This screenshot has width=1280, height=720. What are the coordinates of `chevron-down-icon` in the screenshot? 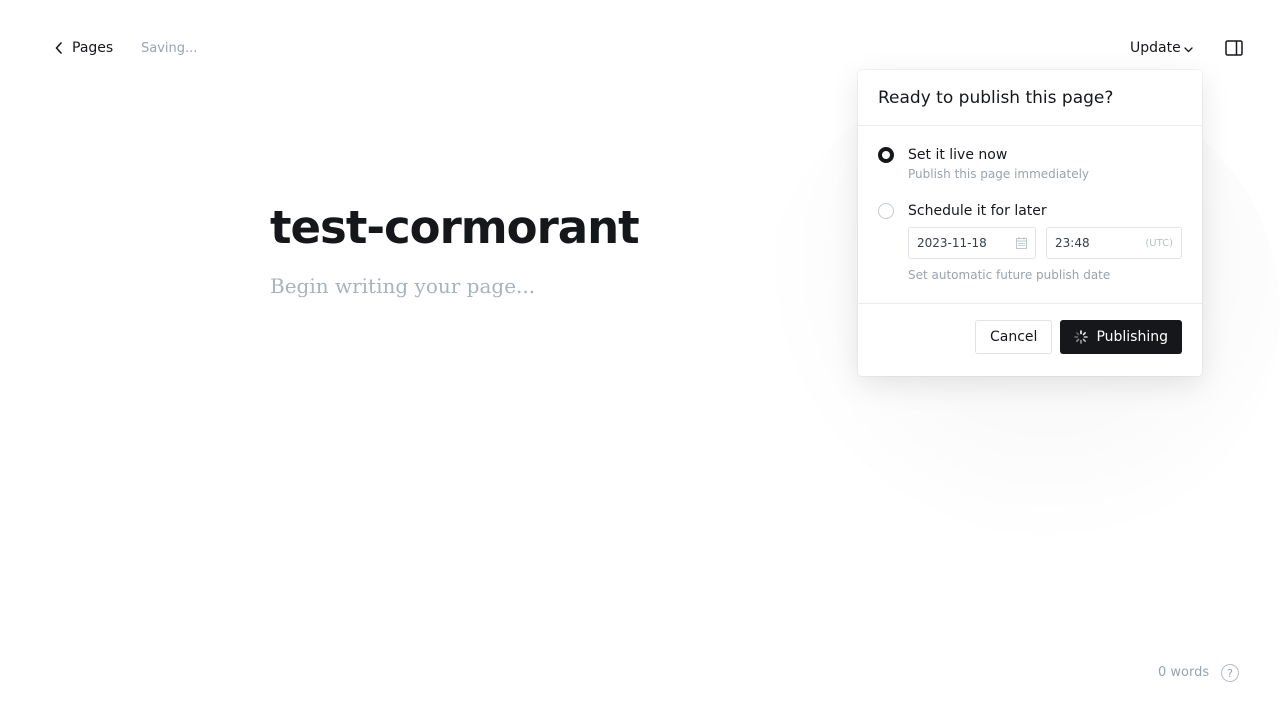 It's located at (1188, 49).